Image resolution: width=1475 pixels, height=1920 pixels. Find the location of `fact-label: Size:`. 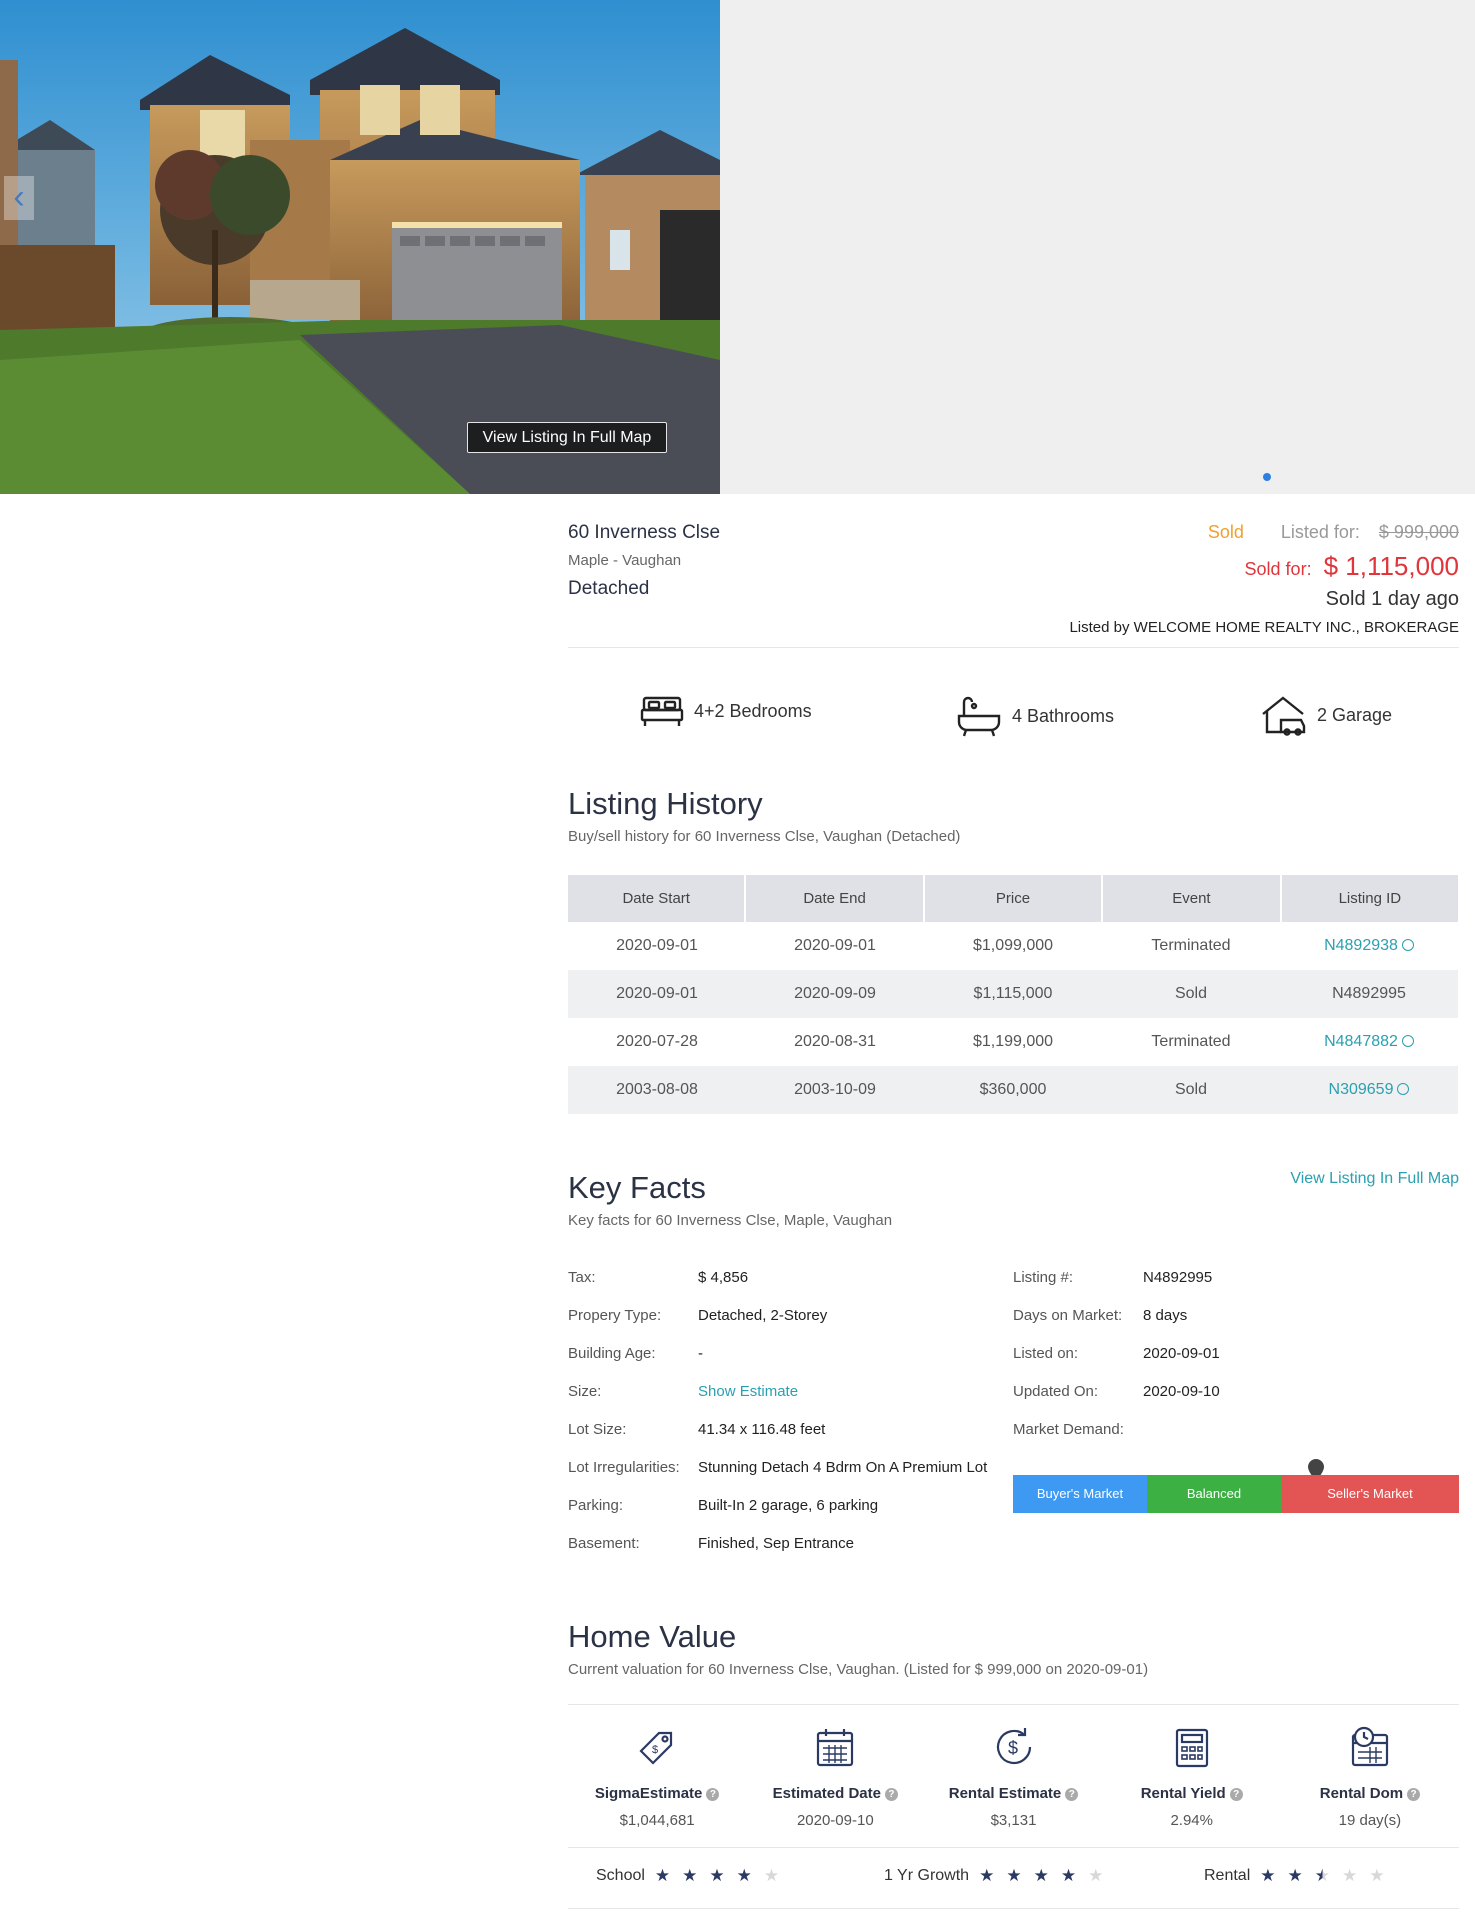

fact-label: Size: is located at coordinates (585, 1391).